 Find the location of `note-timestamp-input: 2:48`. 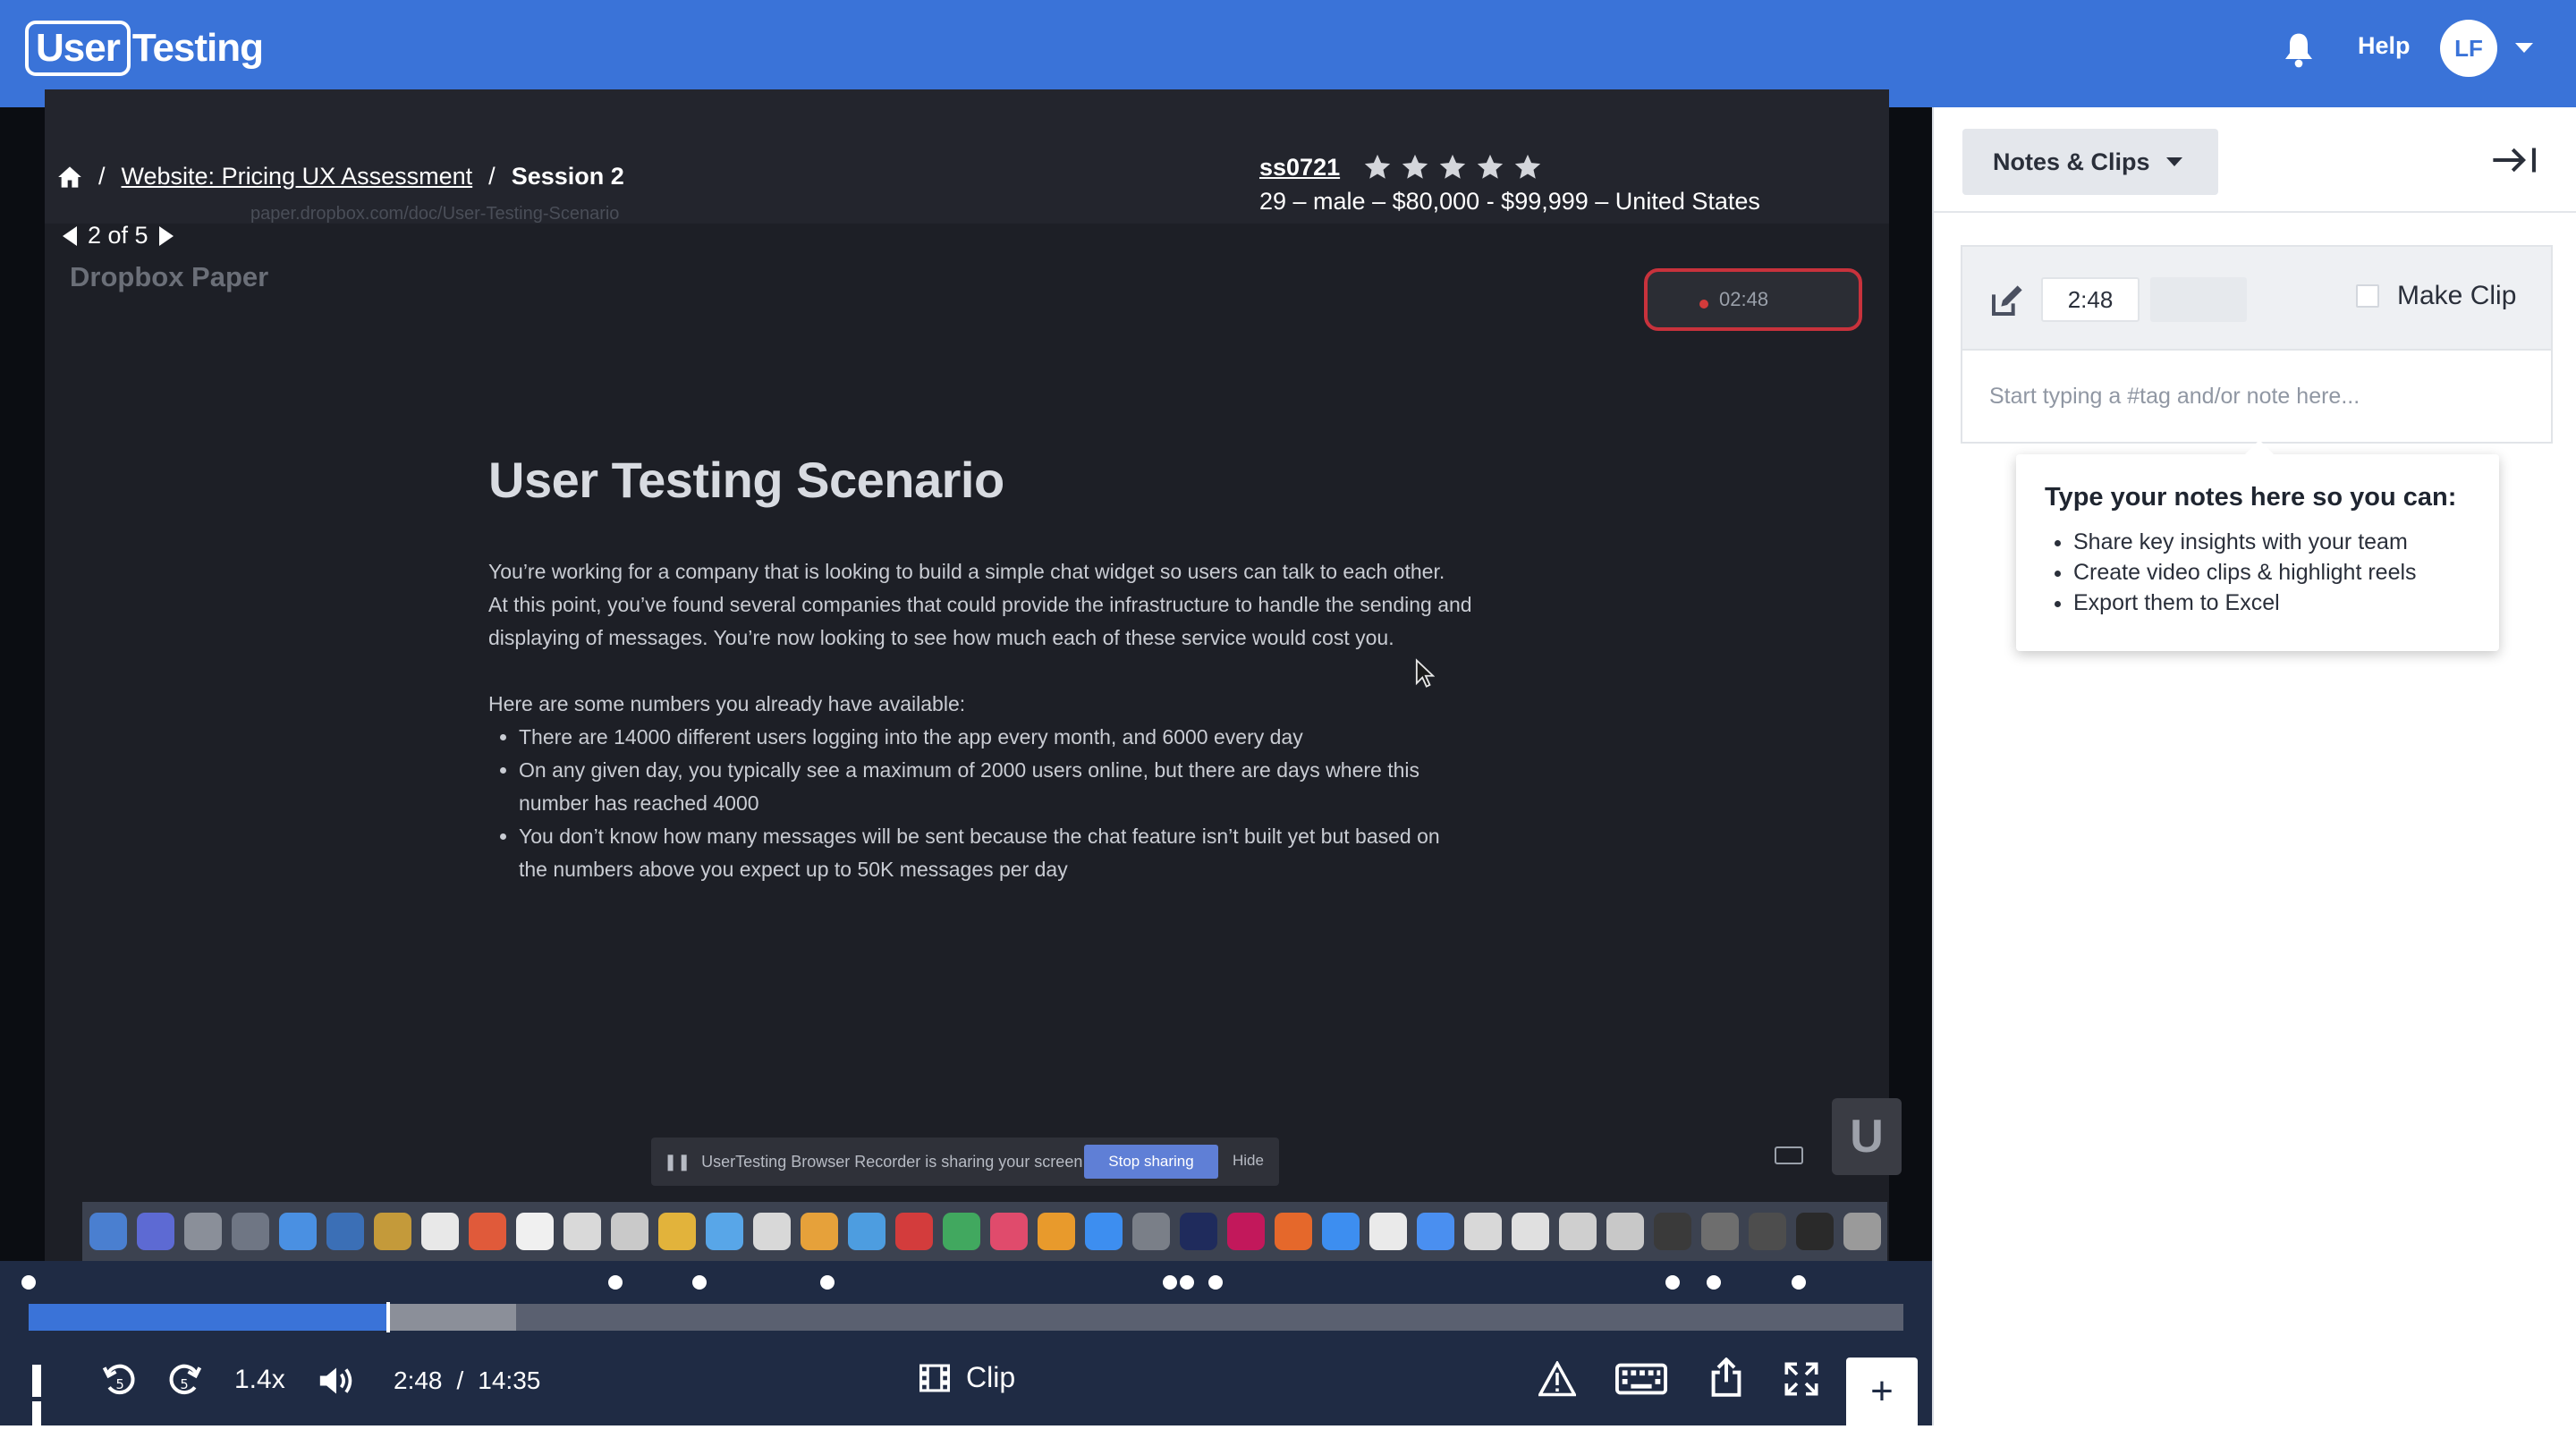

note-timestamp-input: 2:48 is located at coordinates (2090, 299).